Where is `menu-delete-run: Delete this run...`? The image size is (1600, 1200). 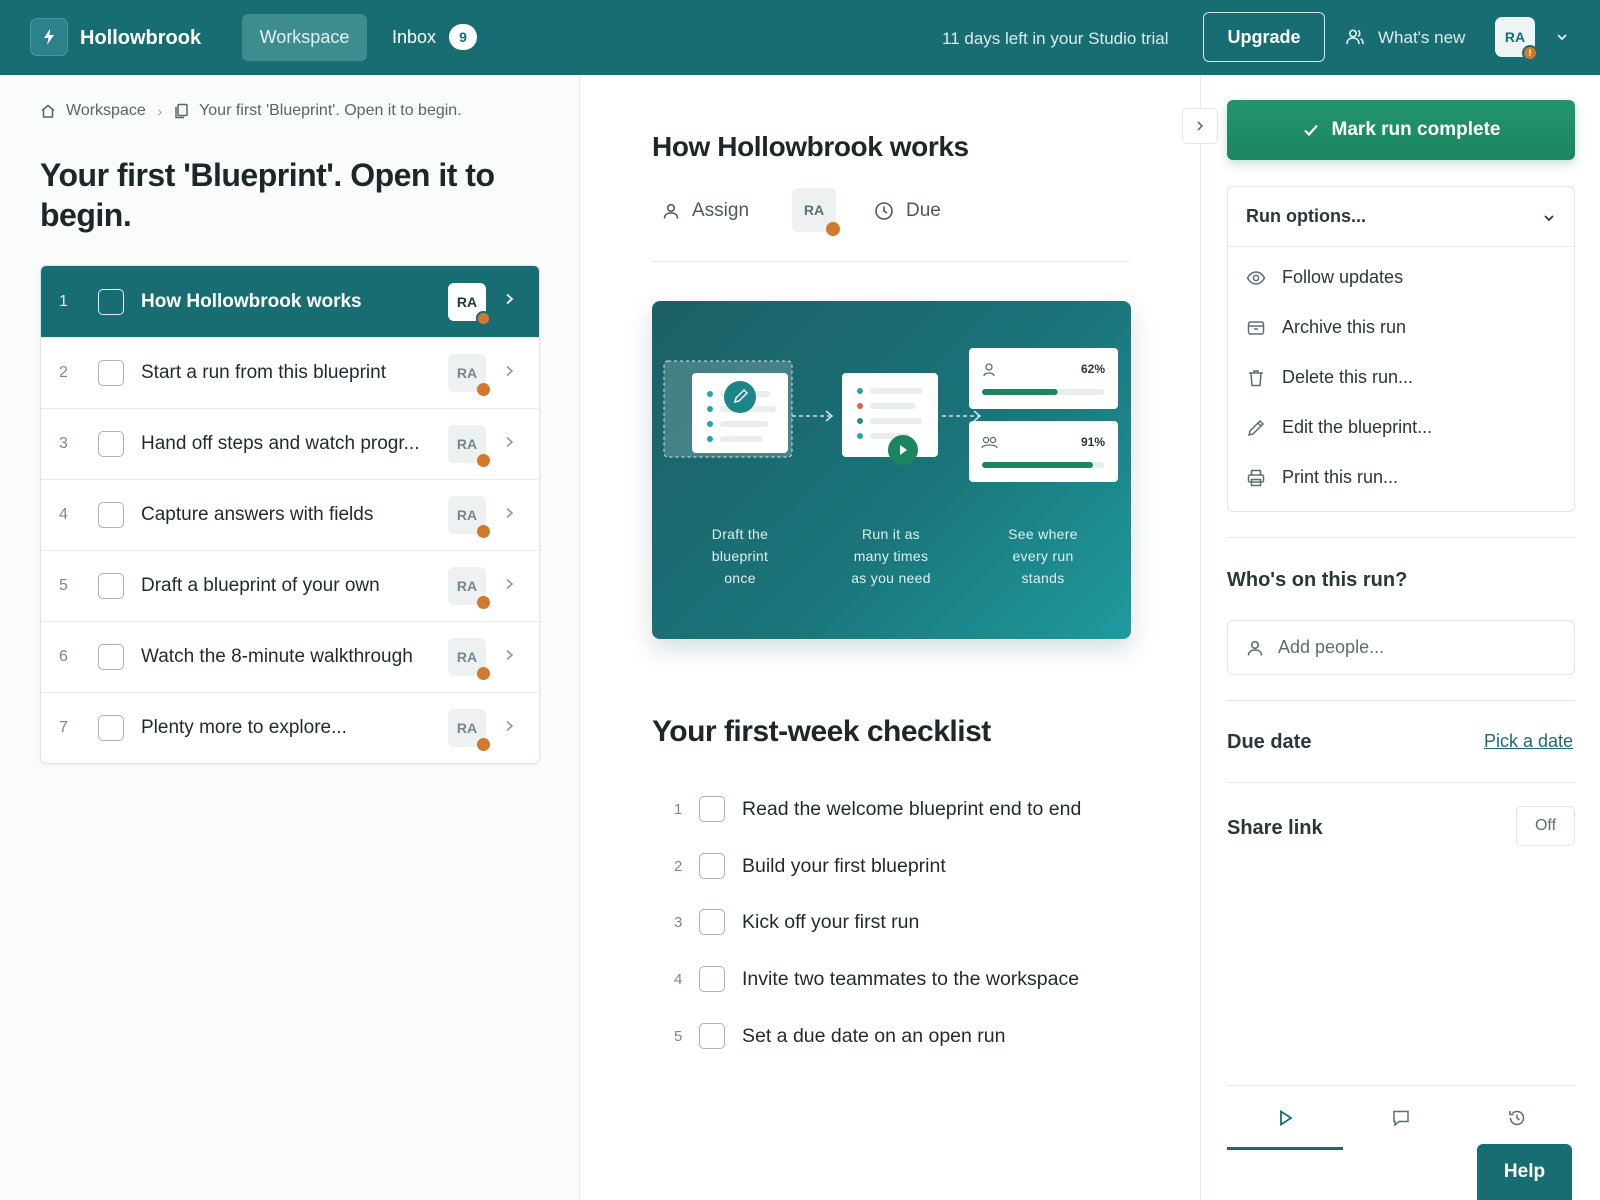
menu-delete-run: Delete this run... is located at coordinates (1329, 377).